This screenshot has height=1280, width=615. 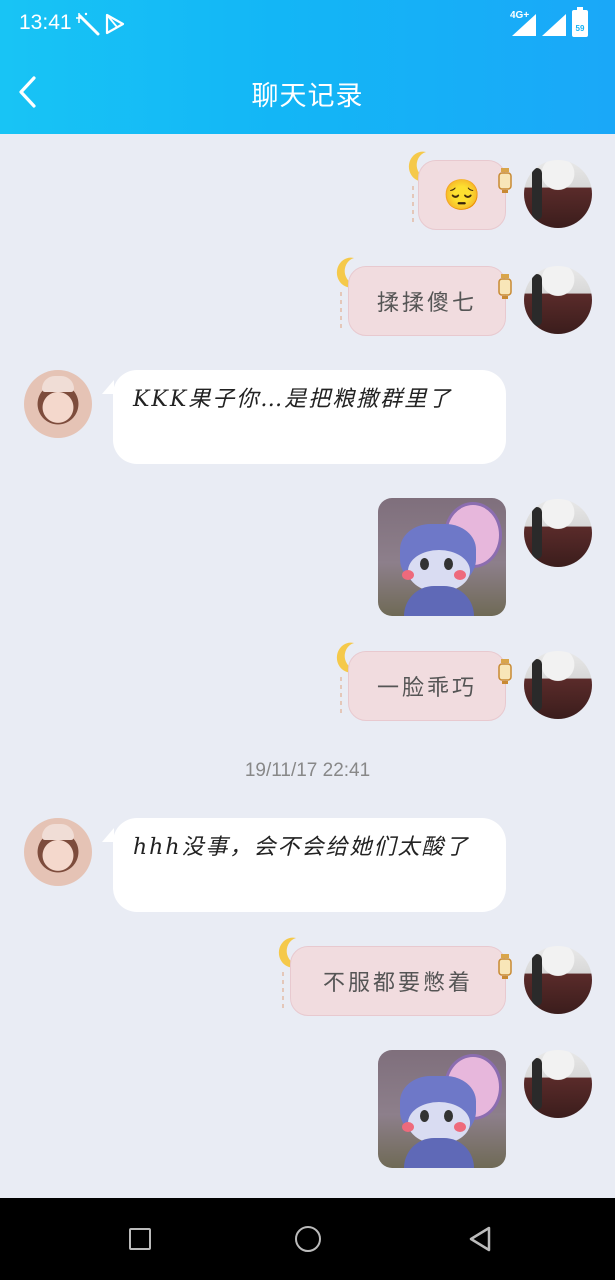 I want to click on message-text: KKK果子你…是把粮撒群里了, so click(x=293, y=399).